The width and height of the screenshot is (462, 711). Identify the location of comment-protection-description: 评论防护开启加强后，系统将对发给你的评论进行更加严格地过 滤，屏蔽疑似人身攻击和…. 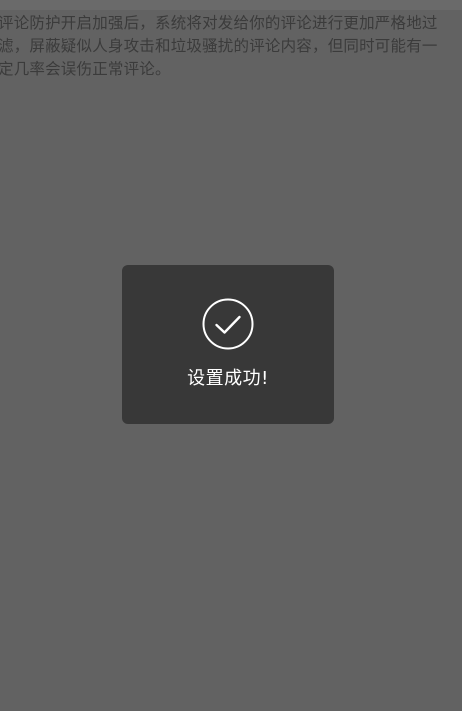
(219, 46).